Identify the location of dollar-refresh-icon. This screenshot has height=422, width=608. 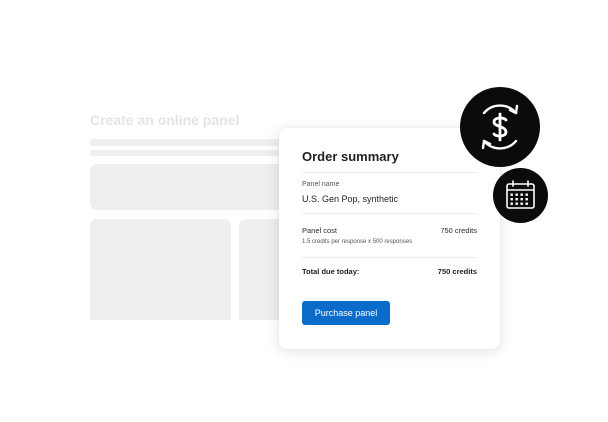
(500, 127).